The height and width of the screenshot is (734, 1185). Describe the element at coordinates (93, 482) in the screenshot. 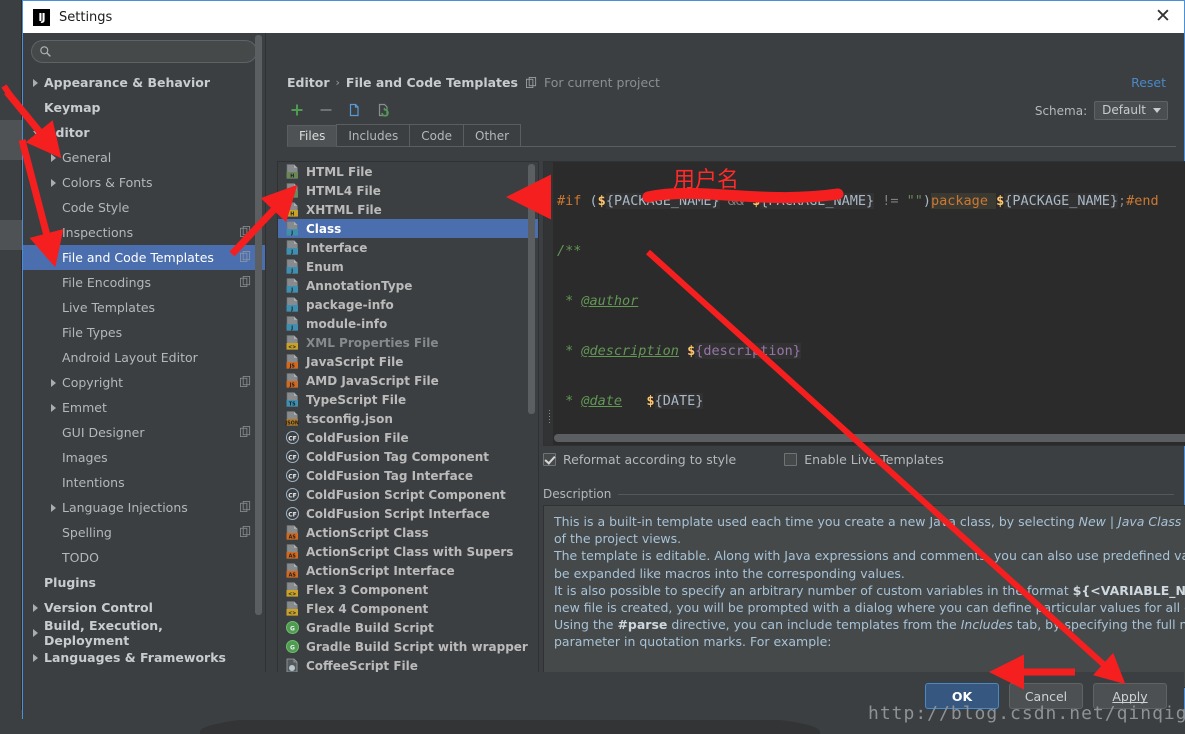

I see `sidebar-item-label: Intentions` at that location.